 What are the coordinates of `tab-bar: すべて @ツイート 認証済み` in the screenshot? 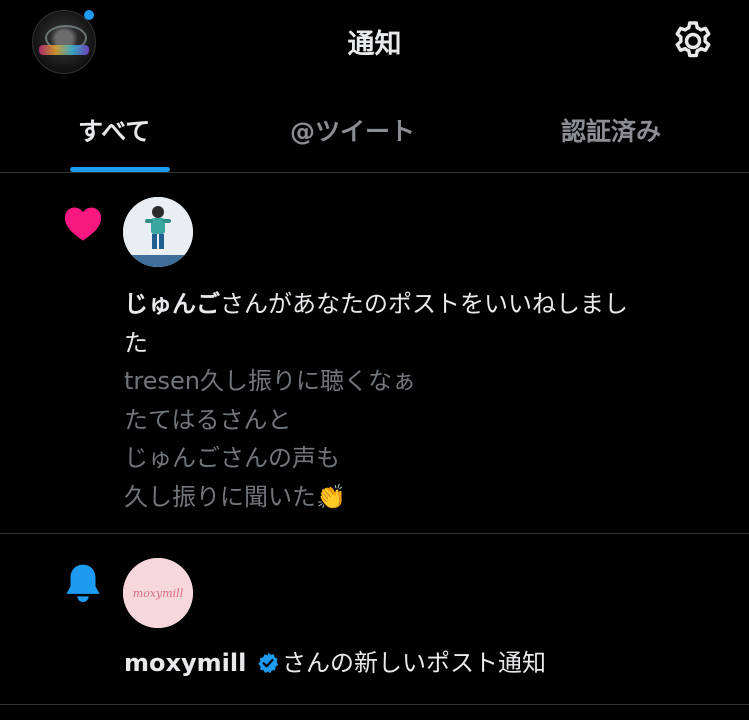 It's located at (374, 134).